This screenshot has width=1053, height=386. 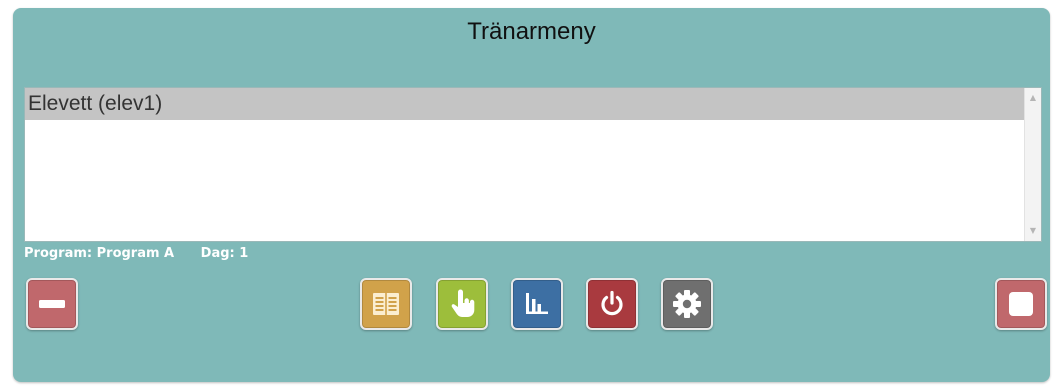 I want to click on settings-button, so click(x=687, y=304).